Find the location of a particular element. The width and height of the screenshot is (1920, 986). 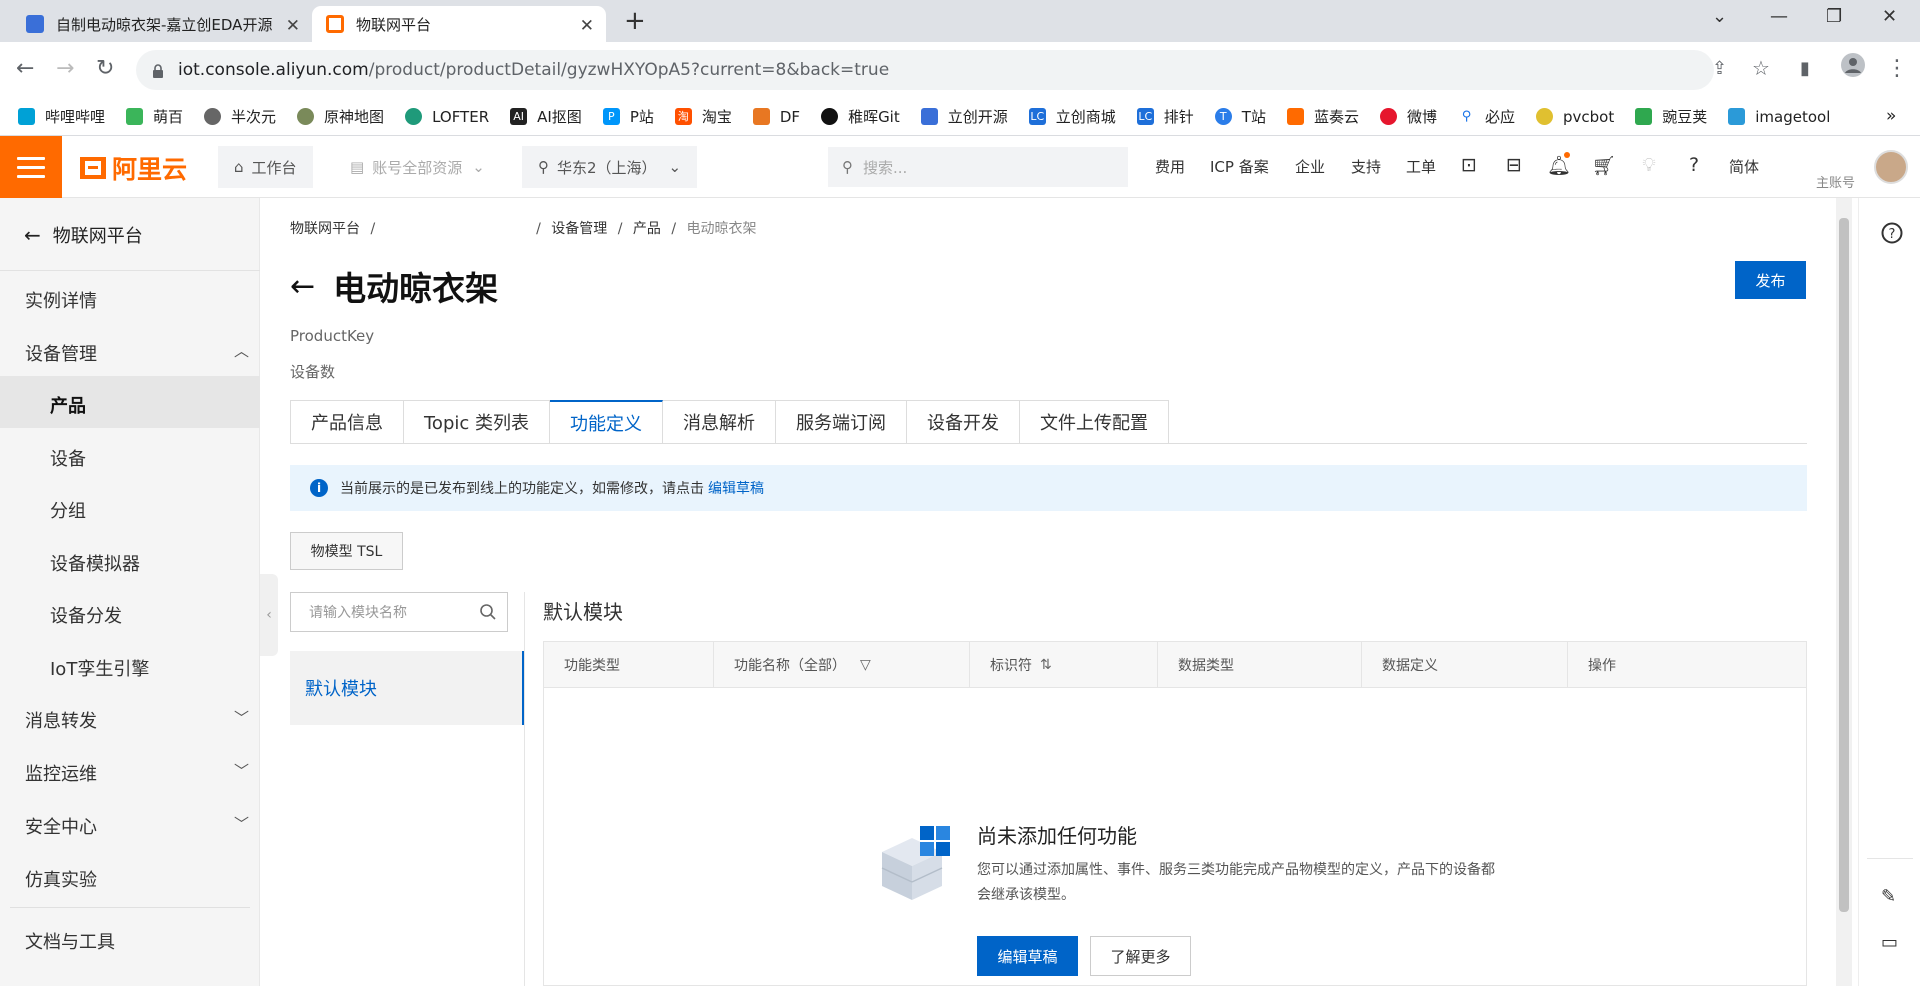

breadcrumb-item: 产品 is located at coordinates (647, 229).